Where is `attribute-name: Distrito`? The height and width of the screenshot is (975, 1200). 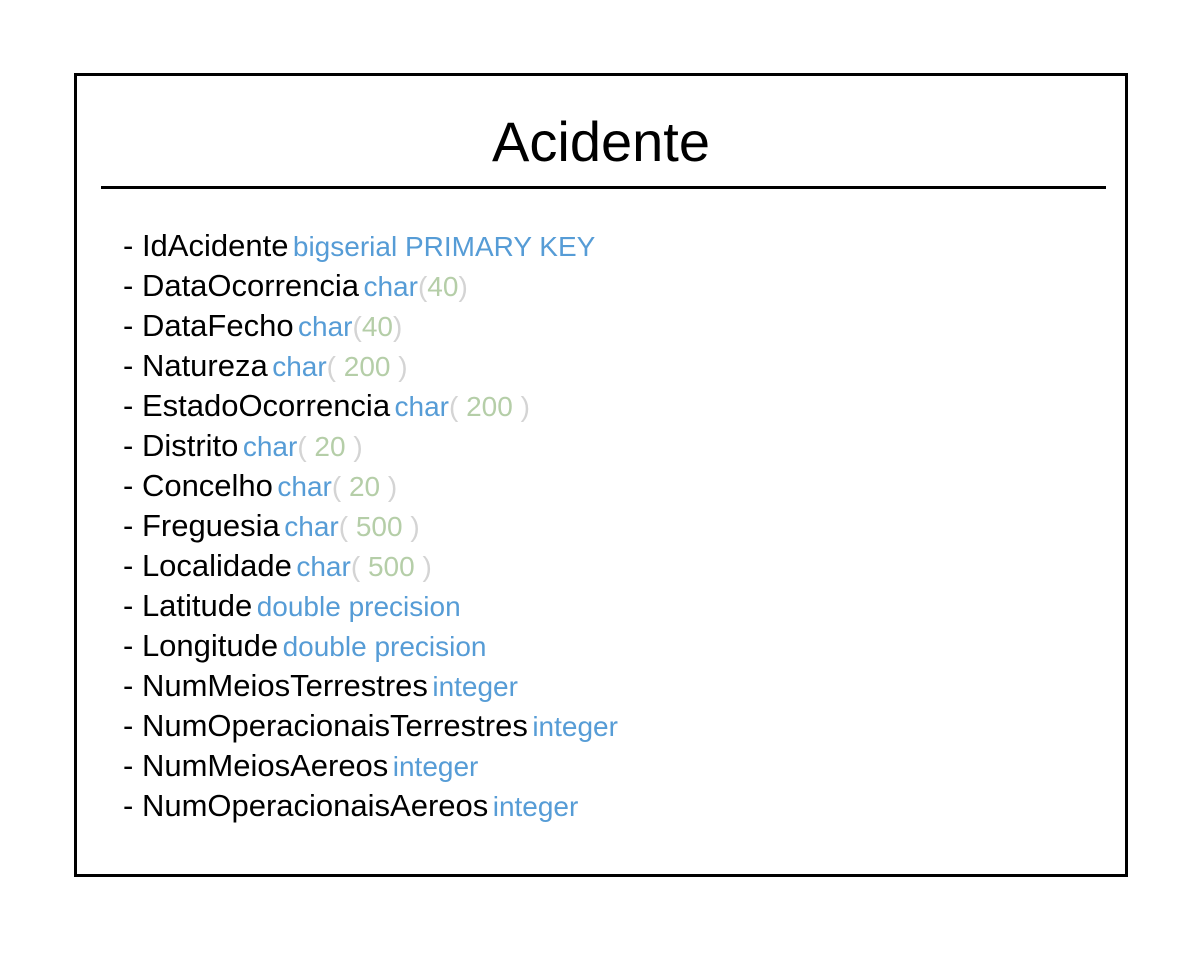
attribute-name: Distrito is located at coordinates (190, 445).